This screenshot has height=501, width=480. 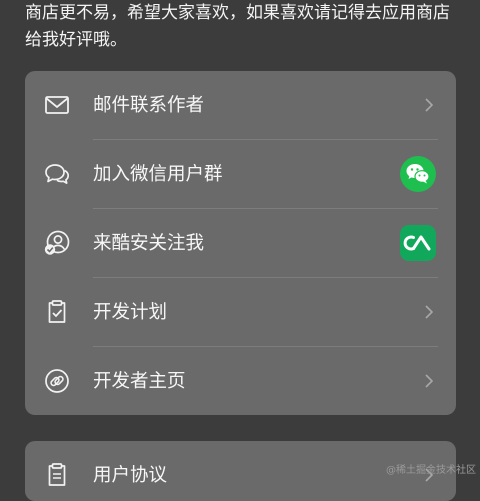 What do you see at coordinates (57, 474) in the screenshot?
I see `document-icon` at bounding box center [57, 474].